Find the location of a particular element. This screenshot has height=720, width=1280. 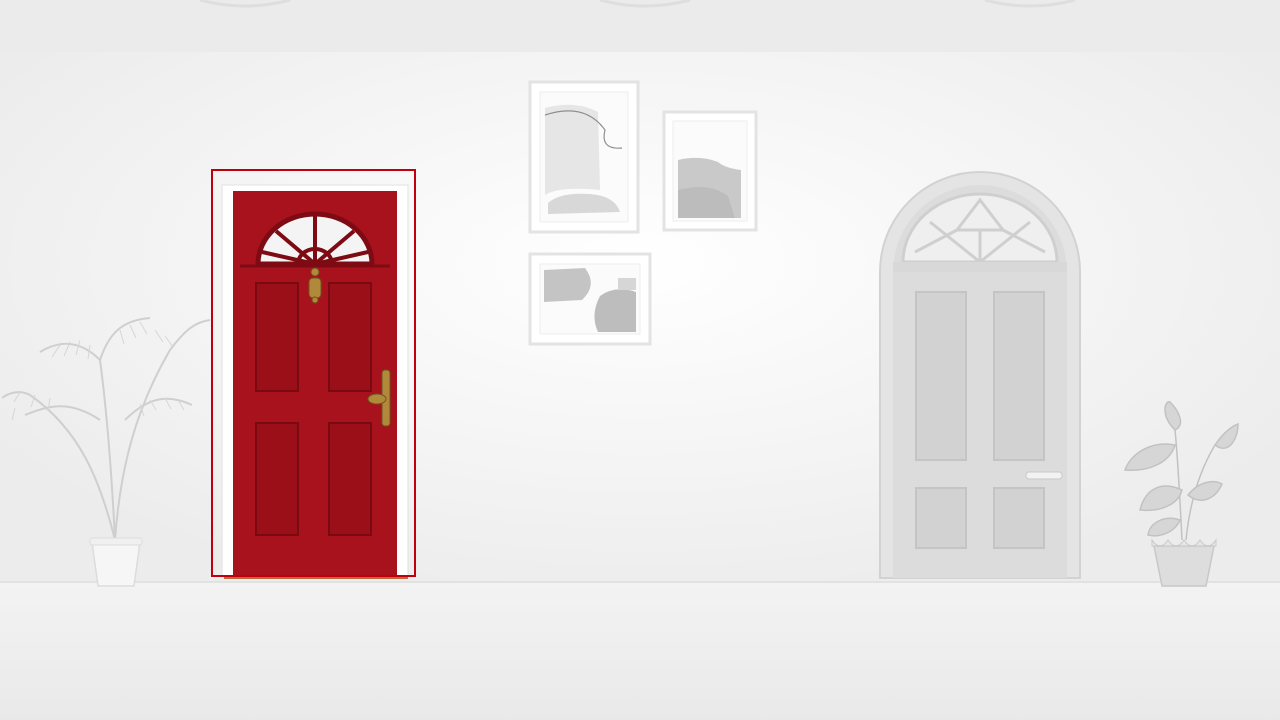

selected-door-highlight is located at coordinates (313, 373).